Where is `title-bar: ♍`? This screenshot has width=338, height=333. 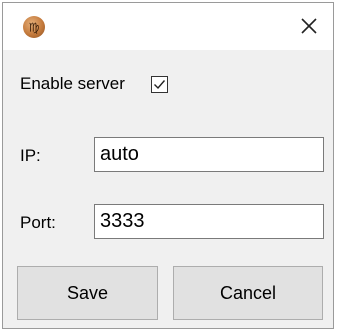 title-bar: ♍ is located at coordinates (168, 26).